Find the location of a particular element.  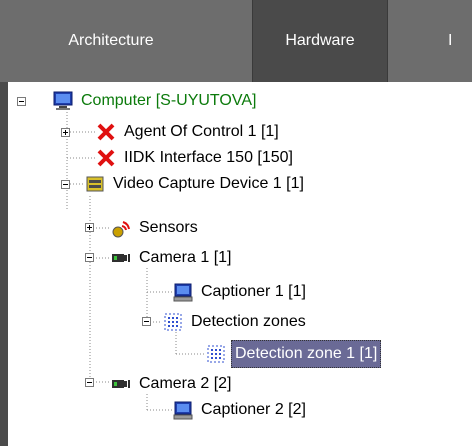

tree-node-iidk-interface: IIDK Interface 150 [150] is located at coordinates (195, 158).